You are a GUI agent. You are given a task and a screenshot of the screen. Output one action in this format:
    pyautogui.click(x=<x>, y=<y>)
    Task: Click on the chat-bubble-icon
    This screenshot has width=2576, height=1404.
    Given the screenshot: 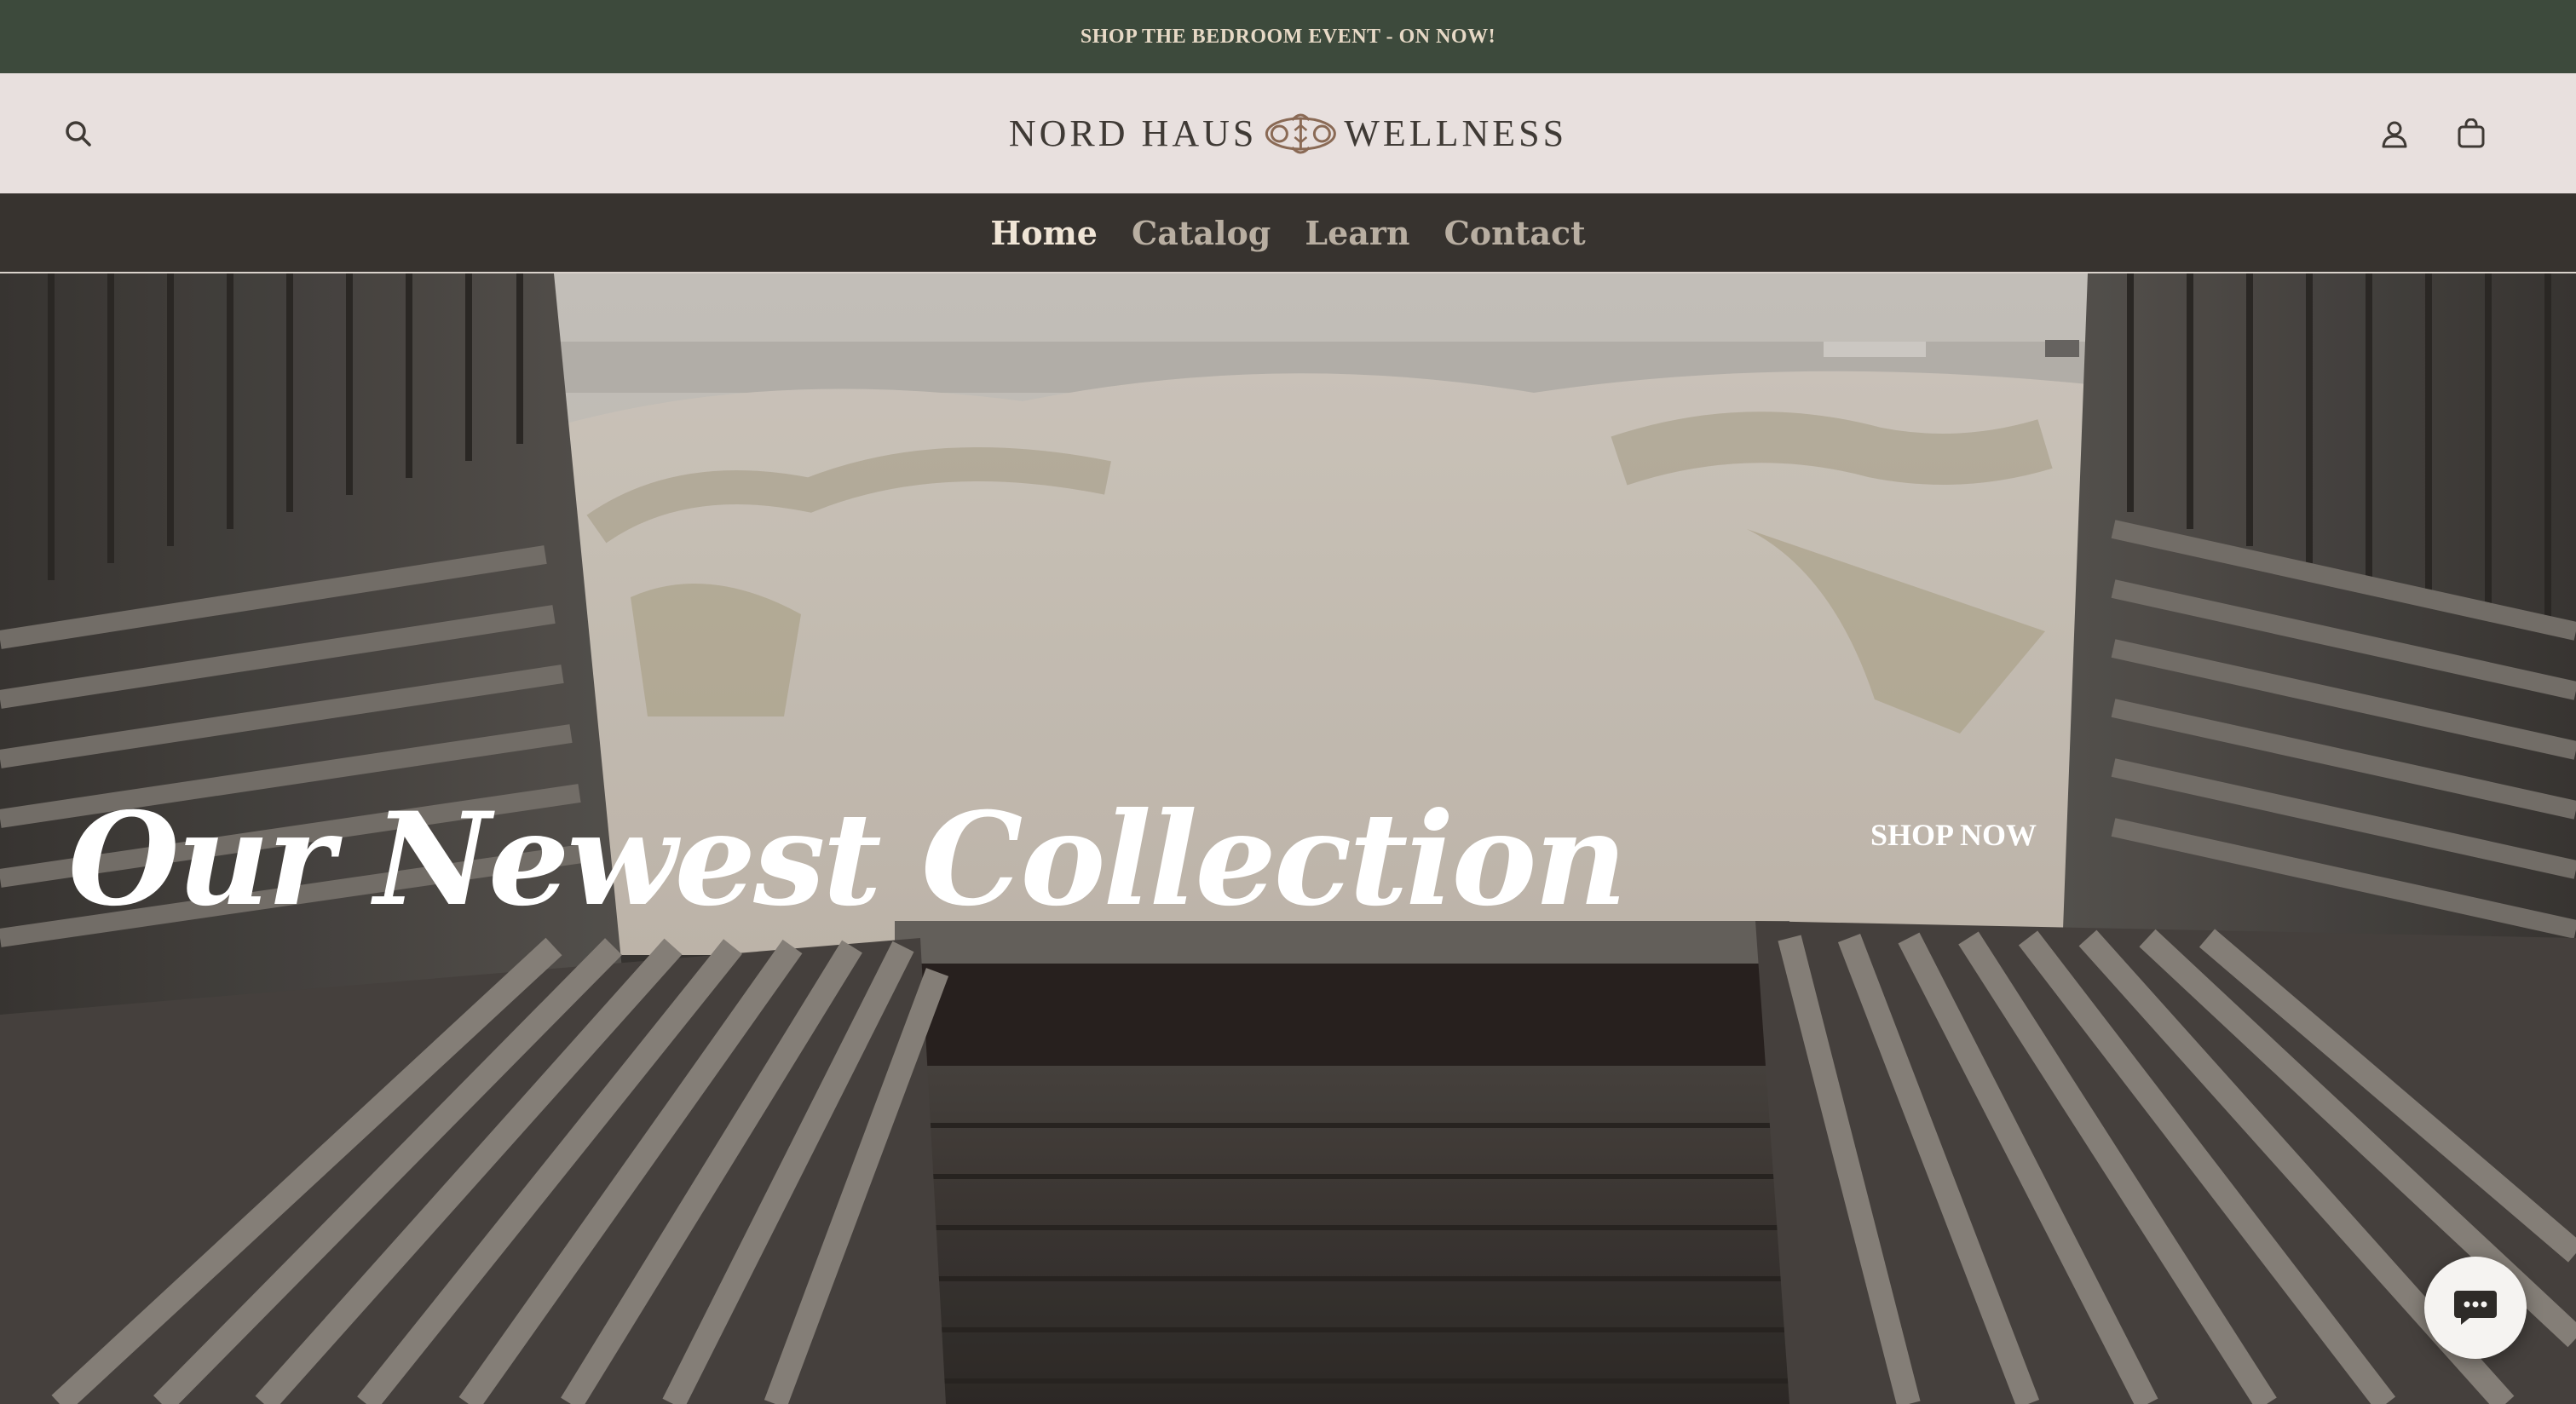 What is the action you would take?
    pyautogui.click(x=2475, y=1308)
    